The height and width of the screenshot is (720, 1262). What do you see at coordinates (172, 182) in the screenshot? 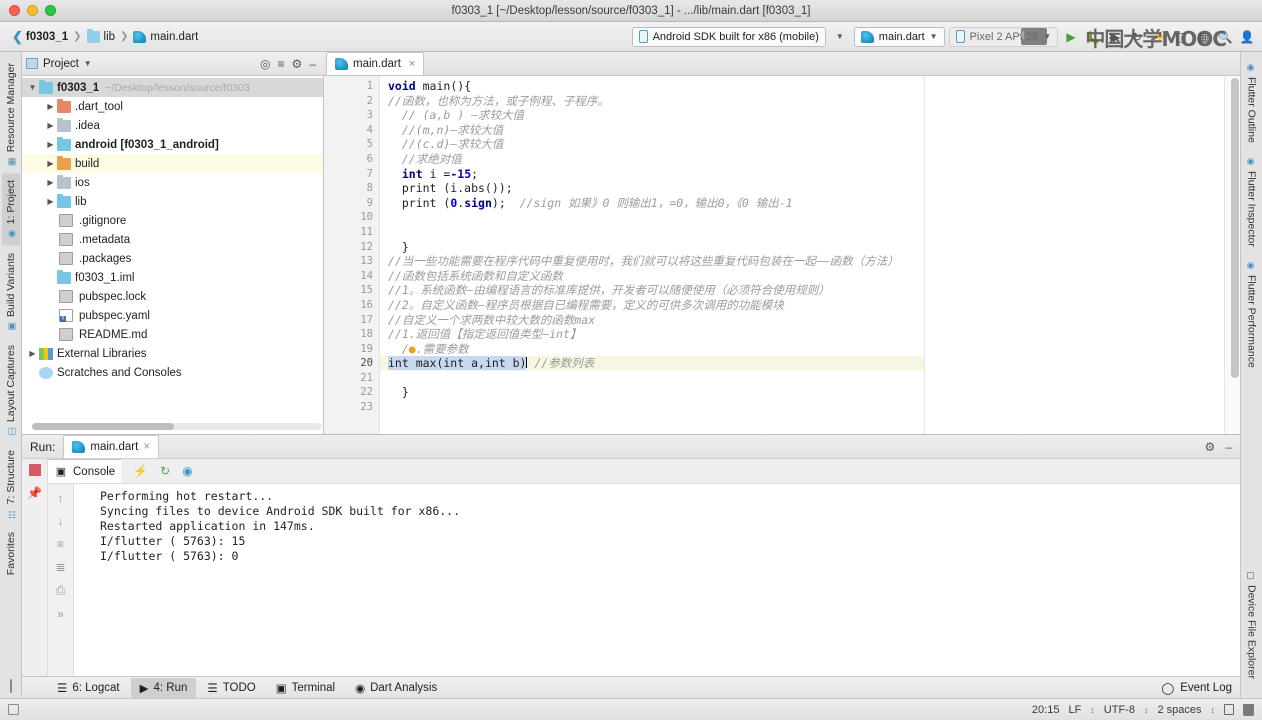
I see `tree-row-ios: ▶ ios` at bounding box center [172, 182].